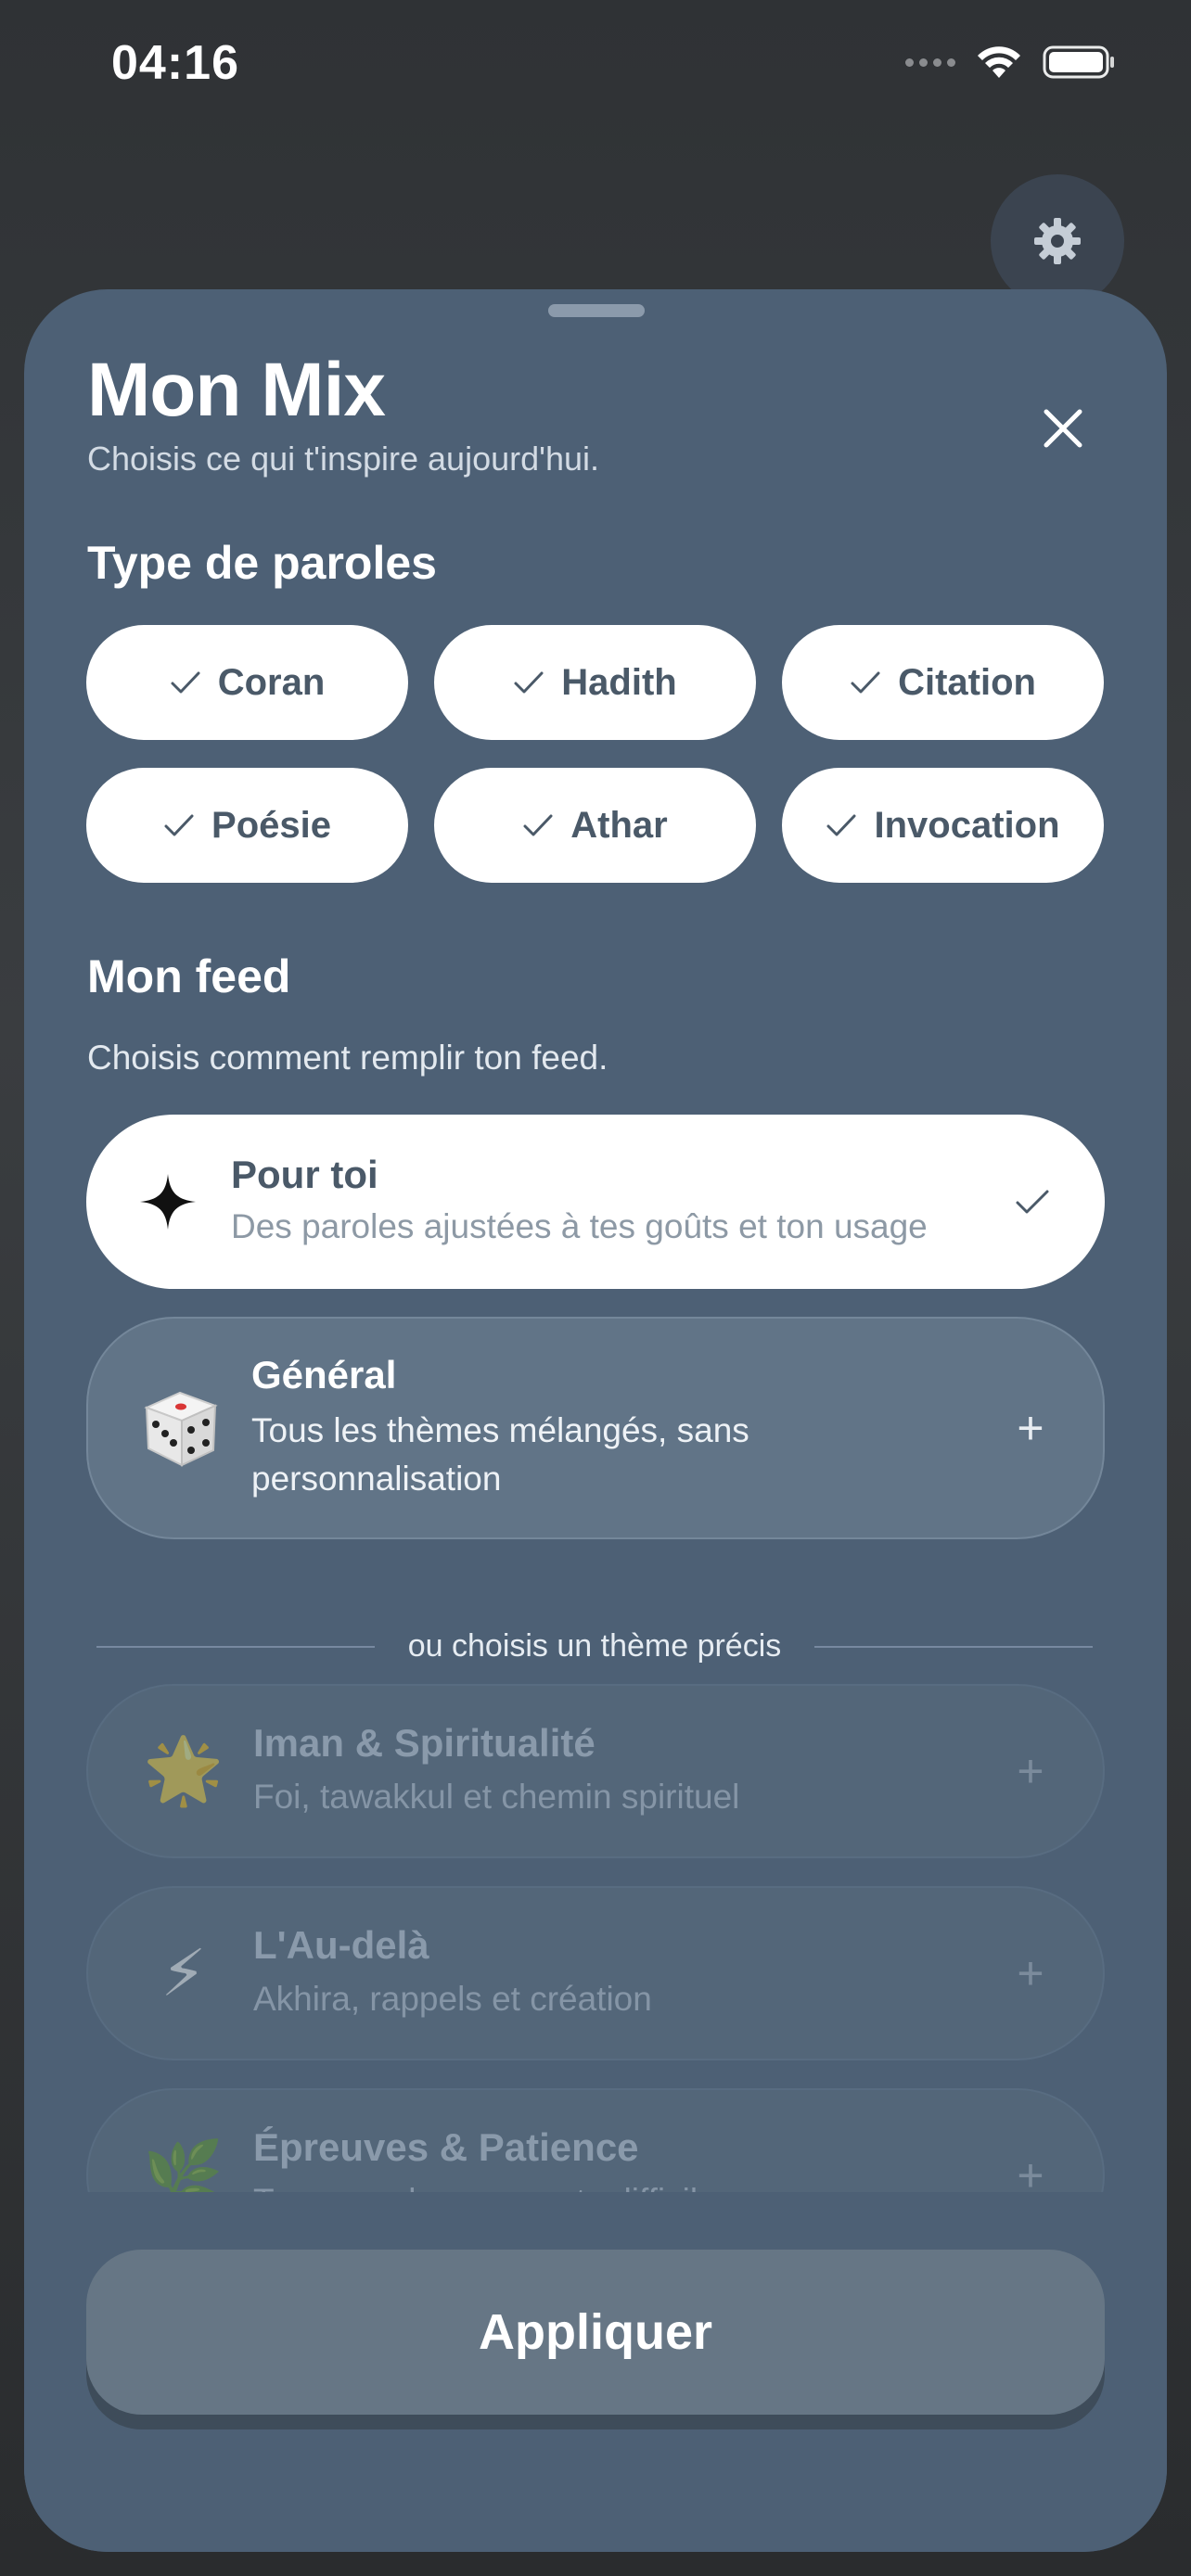 The width and height of the screenshot is (1191, 2576). Describe the element at coordinates (183, 1770) in the screenshot. I see `star-icon: 🌟` at that location.